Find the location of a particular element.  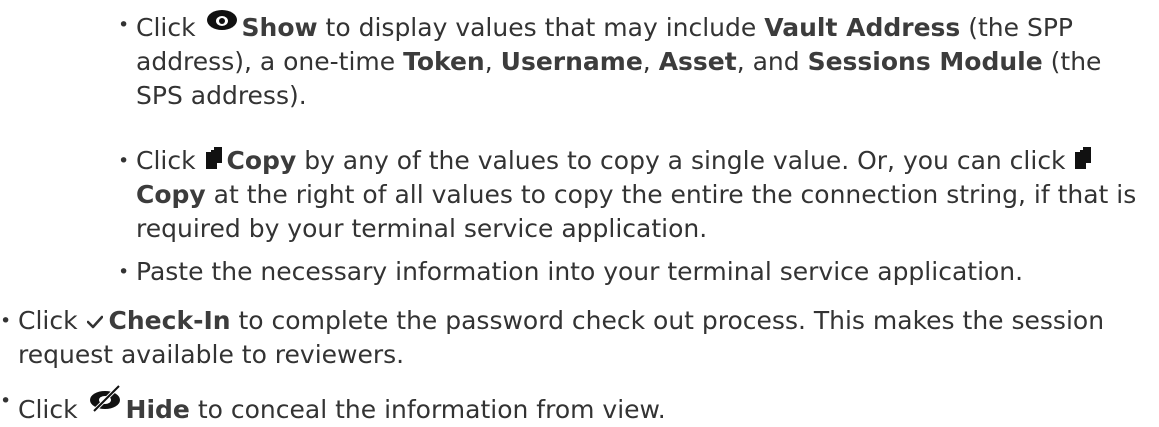

term-sessions-module: Sessions Module is located at coordinates (925, 61).